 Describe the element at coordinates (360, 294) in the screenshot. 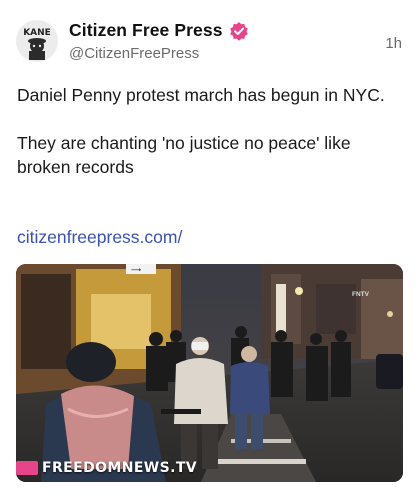

I see `store-sign: FNTV` at that location.